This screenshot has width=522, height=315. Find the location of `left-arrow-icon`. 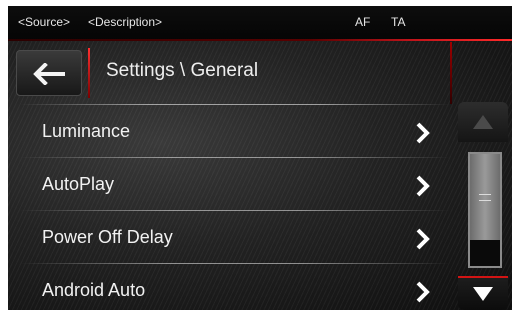

left-arrow-icon is located at coordinates (49, 74).